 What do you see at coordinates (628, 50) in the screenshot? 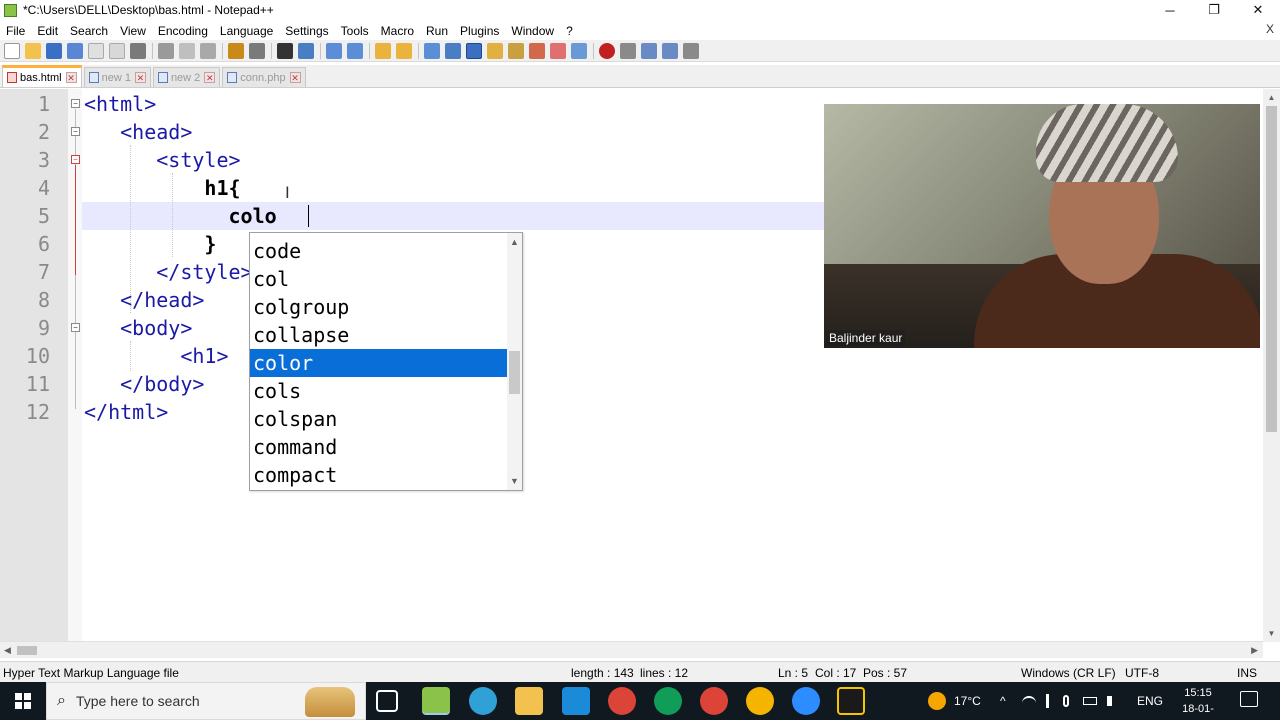
I see `stop-macro-icon` at bounding box center [628, 50].